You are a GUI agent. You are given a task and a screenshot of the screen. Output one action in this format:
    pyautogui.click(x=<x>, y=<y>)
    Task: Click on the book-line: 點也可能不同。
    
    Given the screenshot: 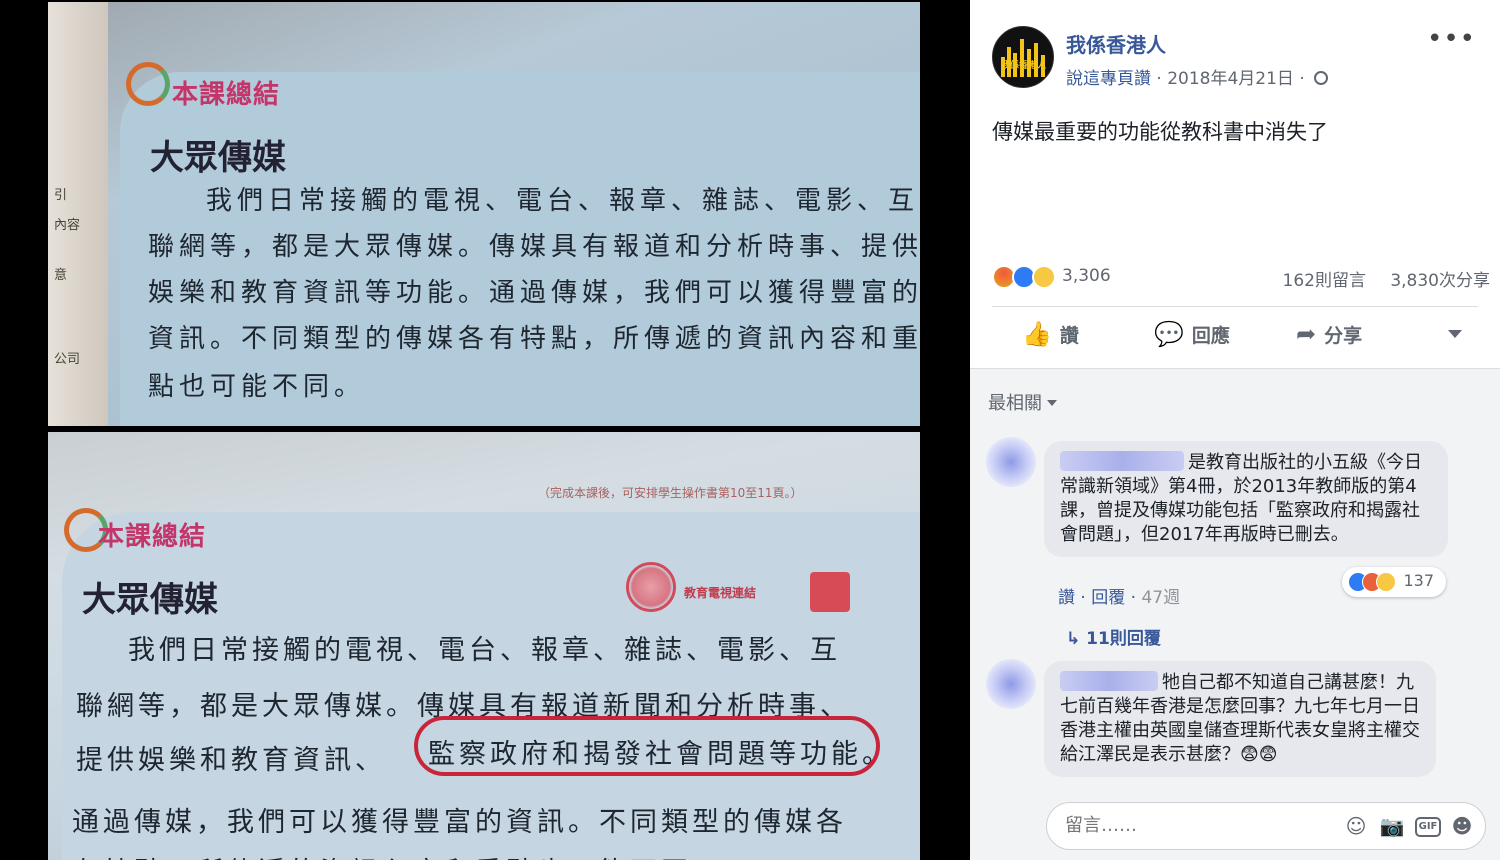 What is the action you would take?
    pyautogui.click(x=257, y=387)
    